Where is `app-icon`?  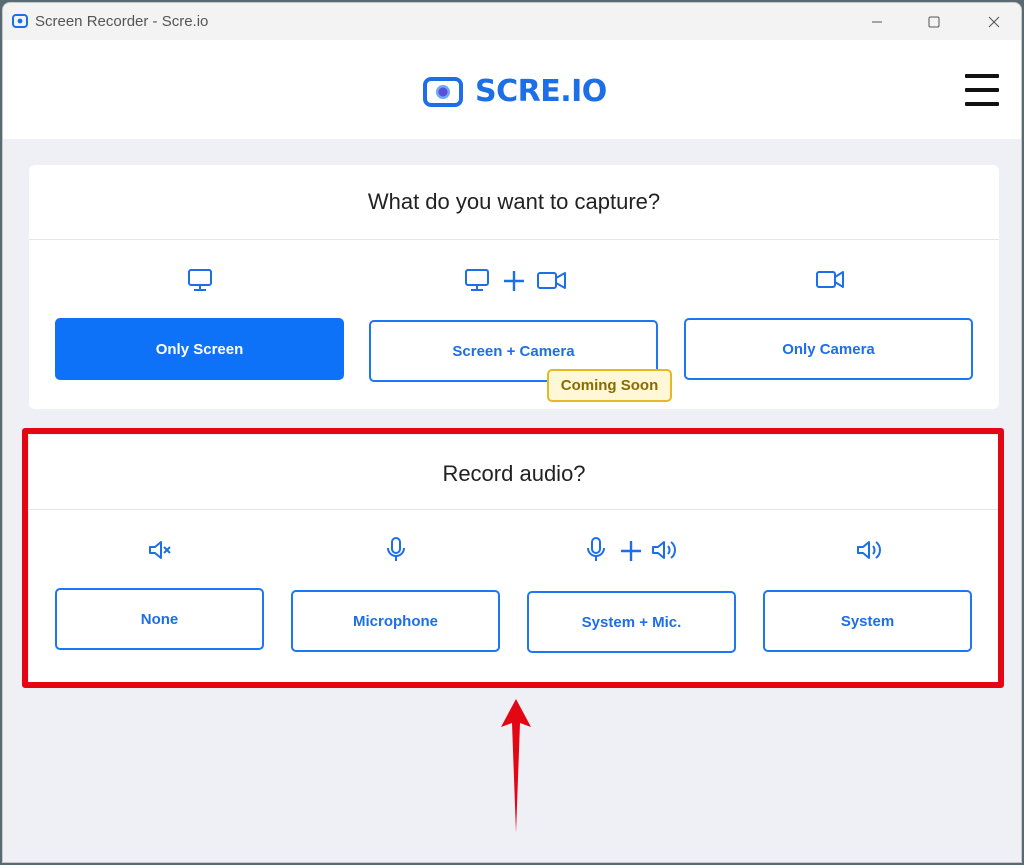
app-icon is located at coordinates (20, 21).